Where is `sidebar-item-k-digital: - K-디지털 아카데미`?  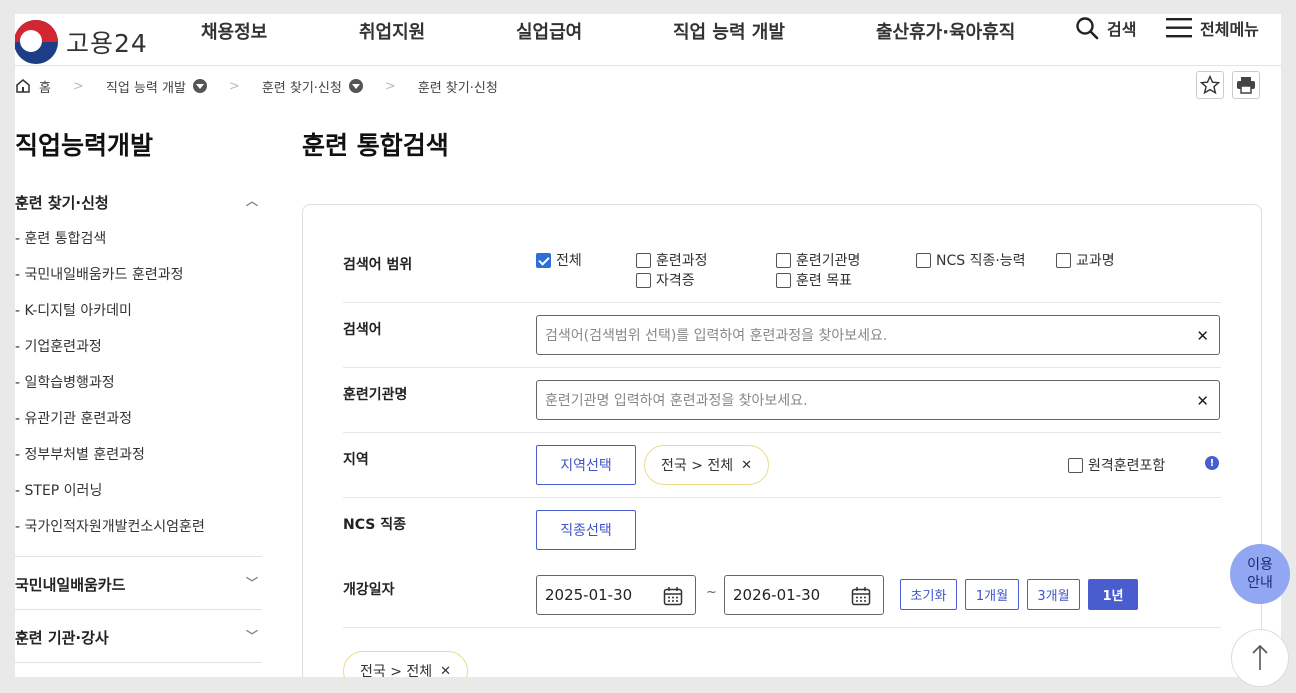
sidebar-item-k-digital: - K-디지털 아카데미 is located at coordinates (73, 310).